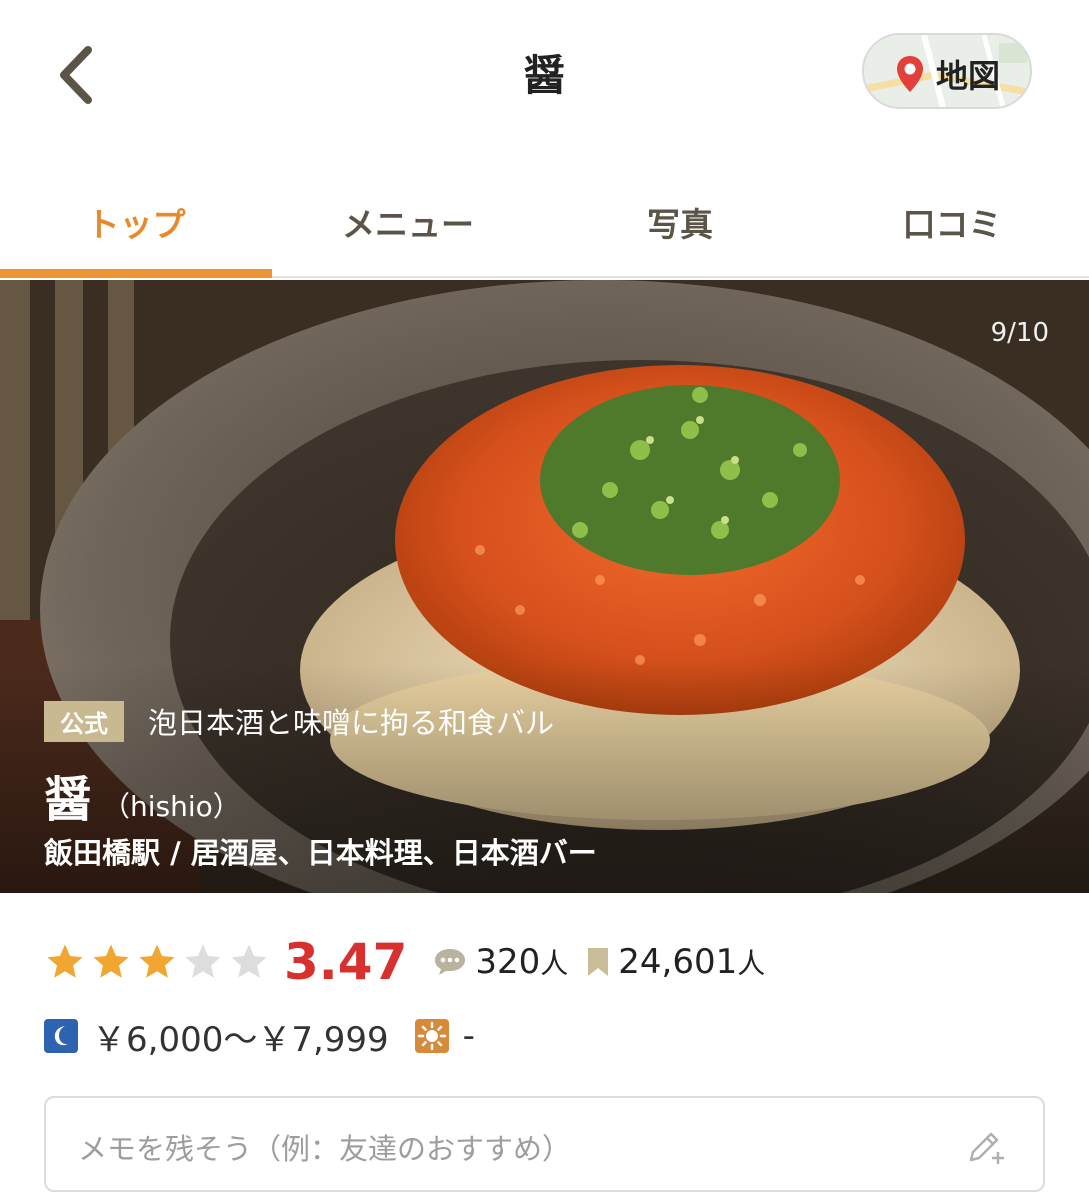 The image size is (1089, 1200). I want to click on pencil-plus-icon, so click(986, 1146).